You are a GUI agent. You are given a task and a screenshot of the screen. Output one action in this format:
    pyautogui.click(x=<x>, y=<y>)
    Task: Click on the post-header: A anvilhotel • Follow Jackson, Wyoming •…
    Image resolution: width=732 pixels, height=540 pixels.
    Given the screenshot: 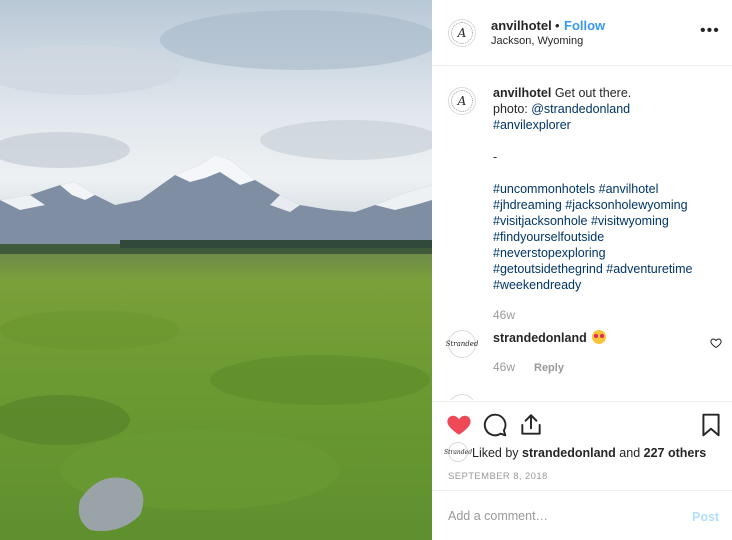 What is the action you would take?
    pyautogui.click(x=582, y=33)
    